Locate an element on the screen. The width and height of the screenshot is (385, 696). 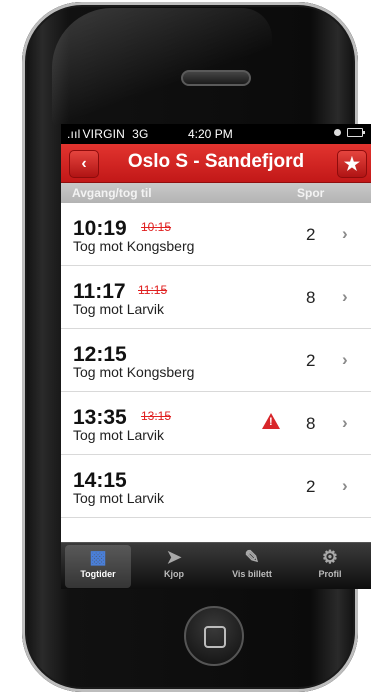
departure-row: 10:19 10:15 Tog mot Kongsberg 2 › is located at coordinates (216, 234).